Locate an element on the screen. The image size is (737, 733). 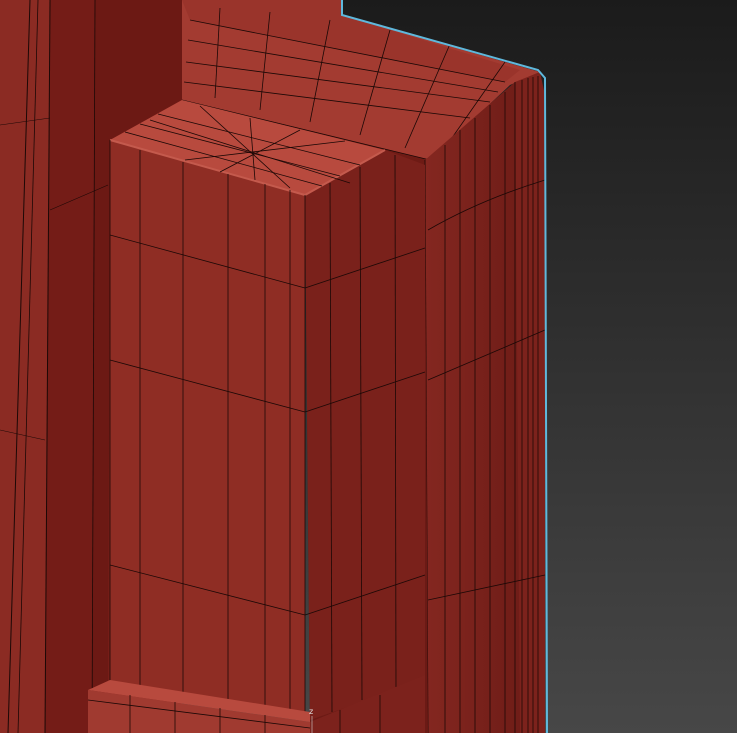
frame-jamb-mesh is located at coordinates (485, 402).